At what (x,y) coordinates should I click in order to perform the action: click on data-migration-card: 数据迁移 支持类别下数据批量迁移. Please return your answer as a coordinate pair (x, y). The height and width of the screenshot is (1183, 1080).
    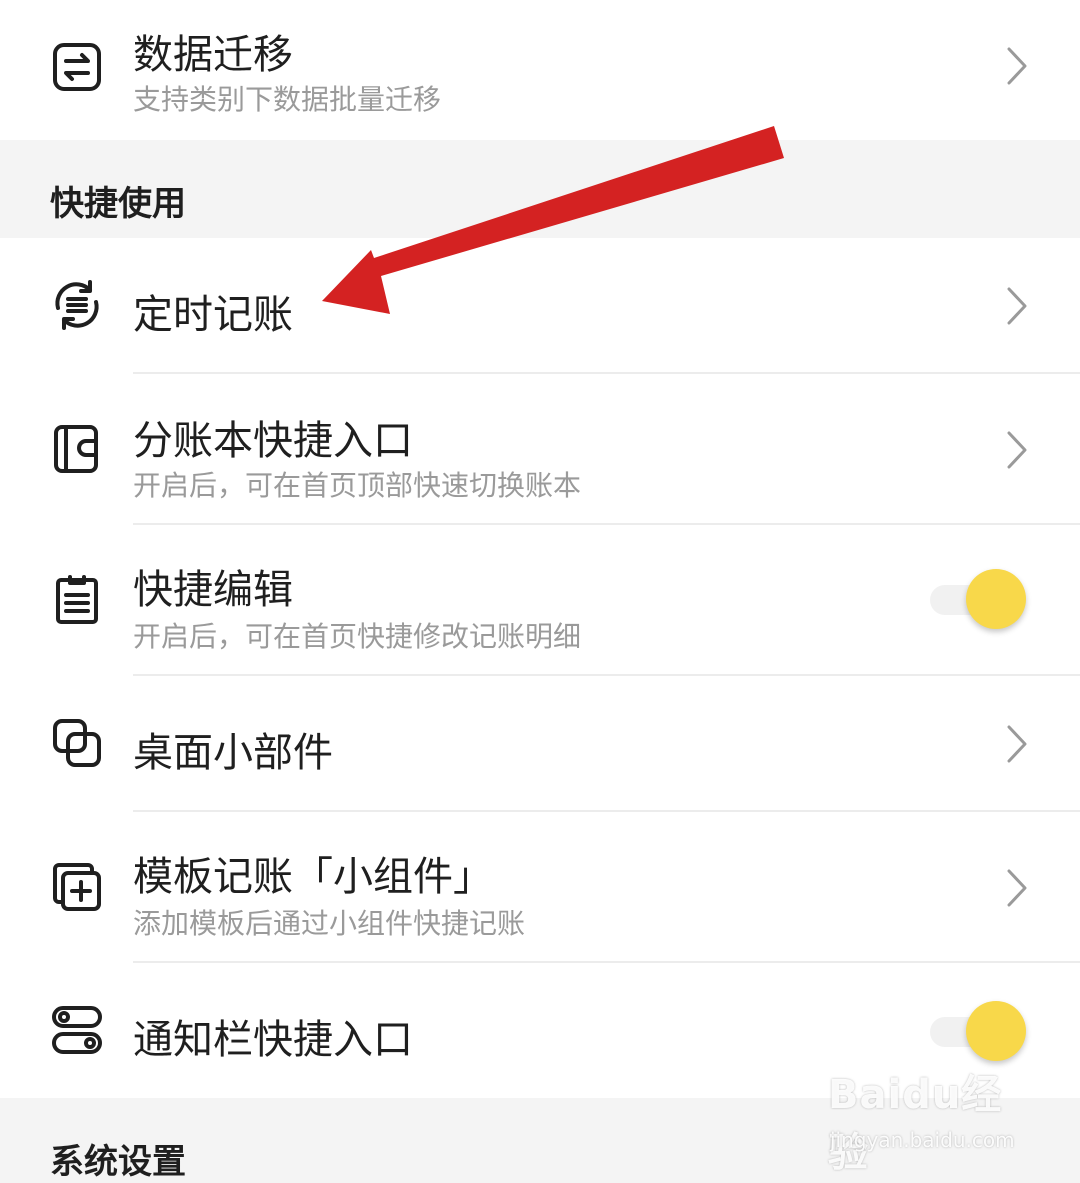
    Looking at the image, I should click on (540, 70).